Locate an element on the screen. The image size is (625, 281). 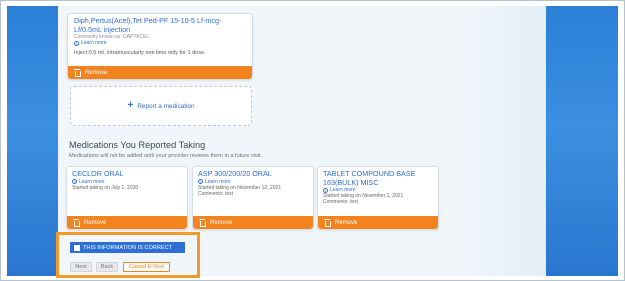
plus-icon: + is located at coordinates (130, 105).